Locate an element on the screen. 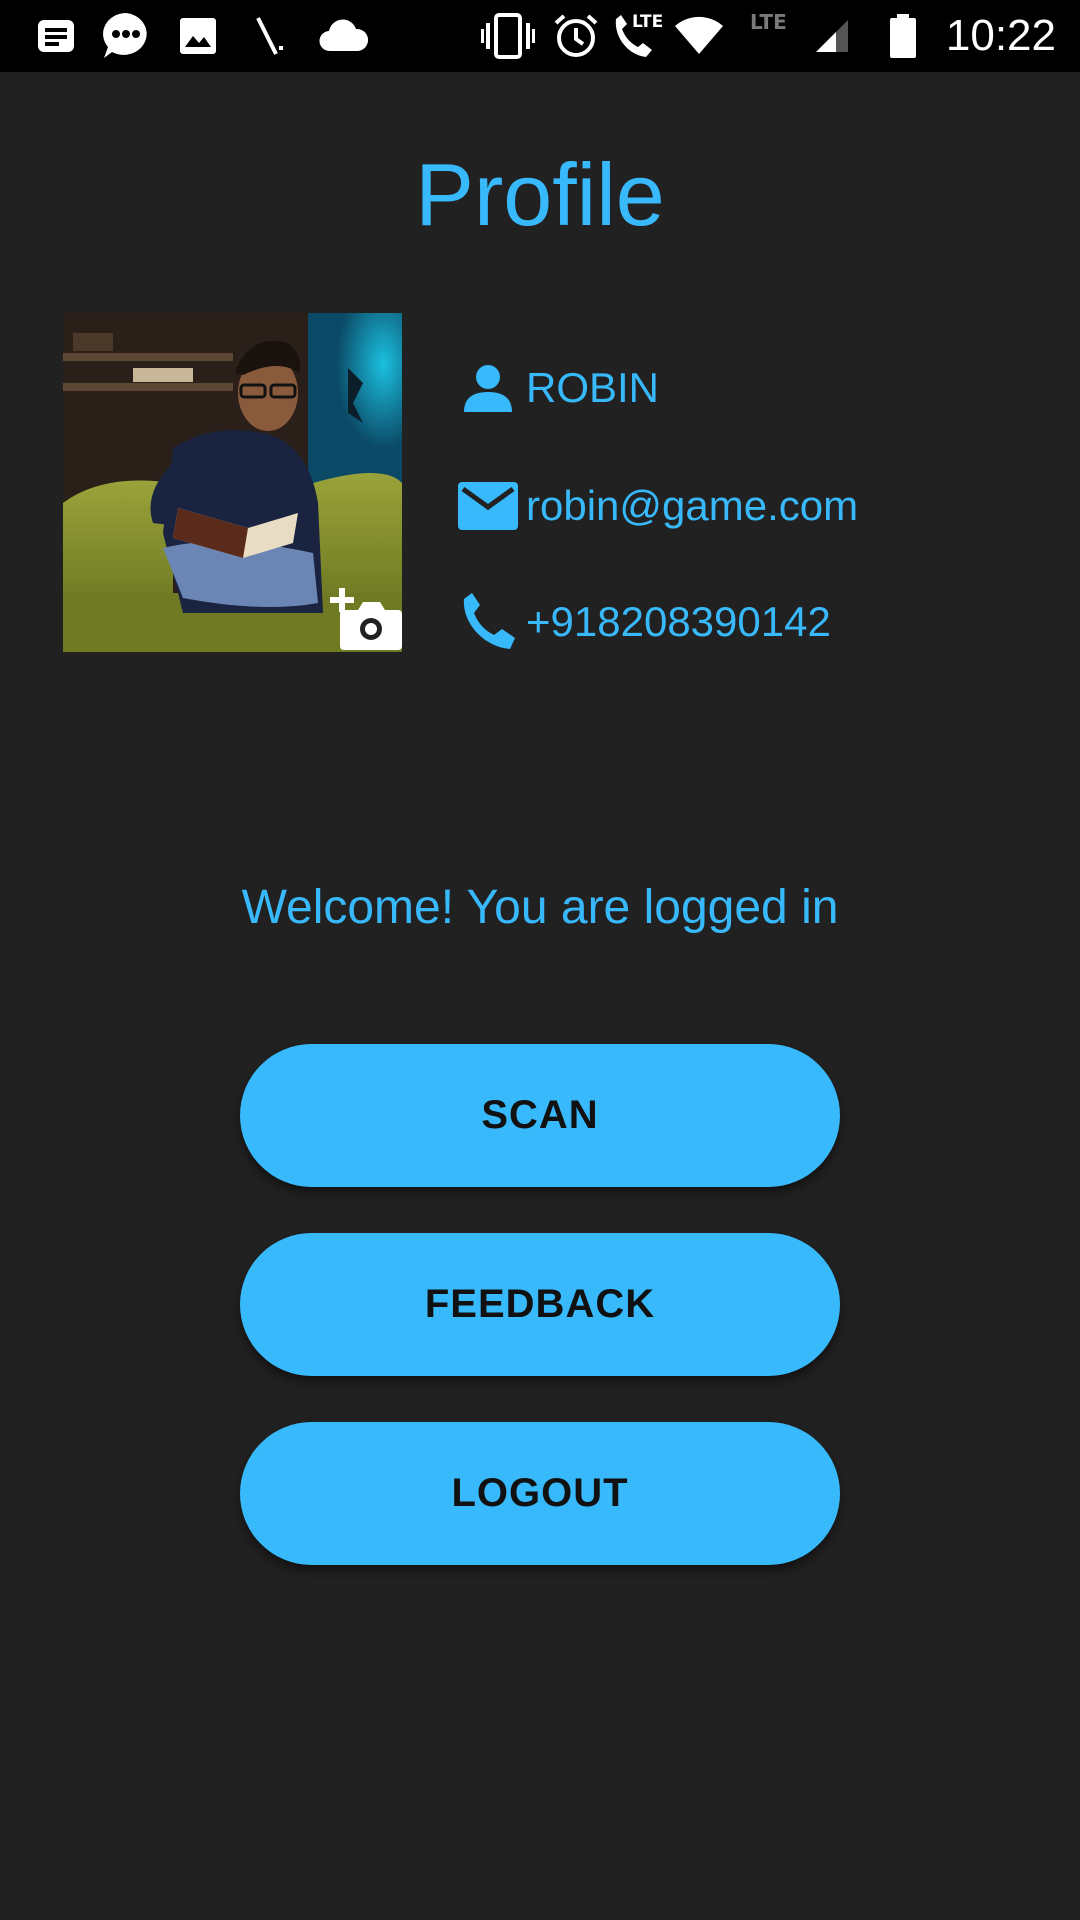 The width and height of the screenshot is (1080, 1920). profile-name: ROBIN is located at coordinates (593, 387).